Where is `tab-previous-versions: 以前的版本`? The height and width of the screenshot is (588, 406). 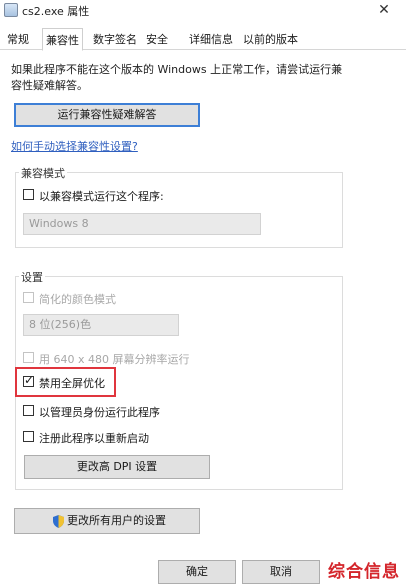
tab-previous-versions: 以前的版本 is located at coordinates (270, 40).